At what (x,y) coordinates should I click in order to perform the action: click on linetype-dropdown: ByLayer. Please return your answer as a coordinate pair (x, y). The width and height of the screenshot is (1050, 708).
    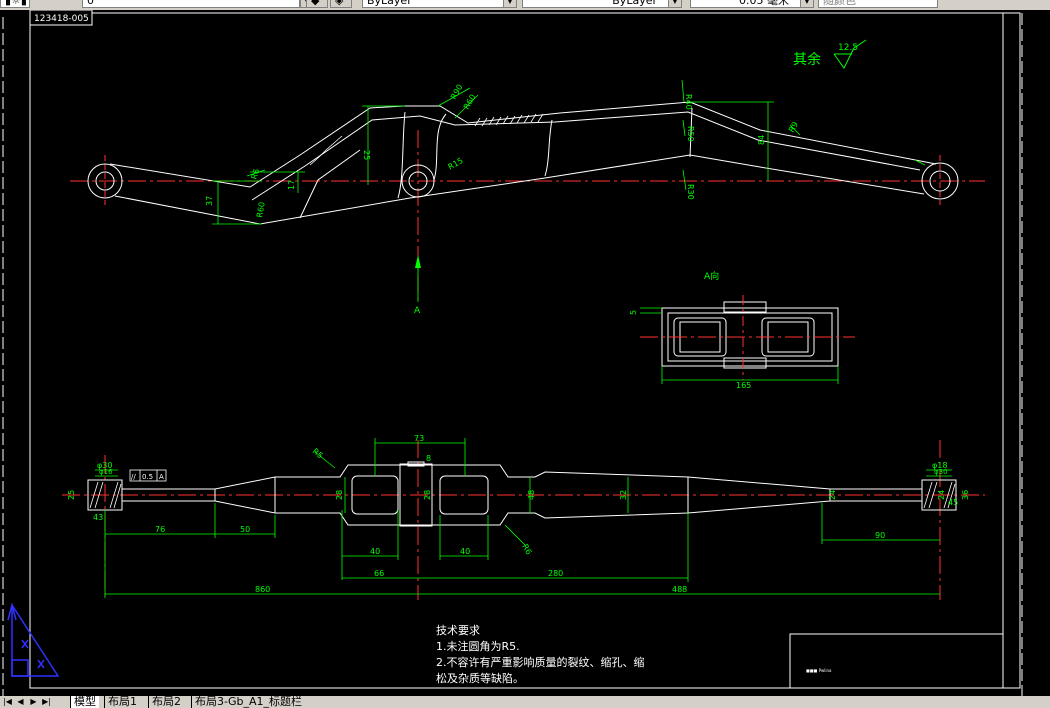
    Looking at the image, I should click on (602, 4).